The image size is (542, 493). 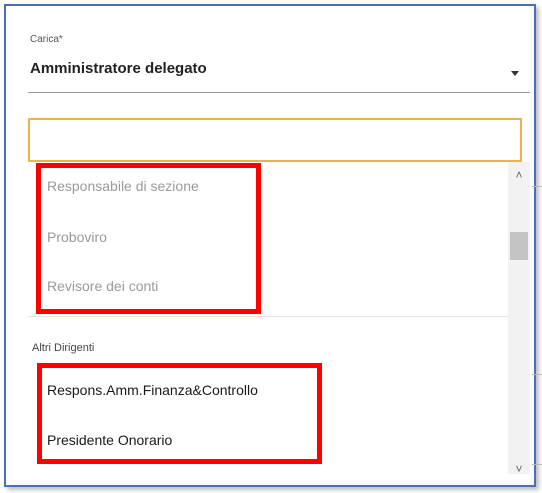 I want to click on scrollbar-thumb, so click(x=519, y=246).